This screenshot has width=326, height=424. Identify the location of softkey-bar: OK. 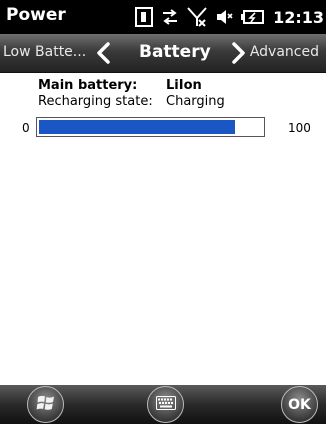
(163, 404).